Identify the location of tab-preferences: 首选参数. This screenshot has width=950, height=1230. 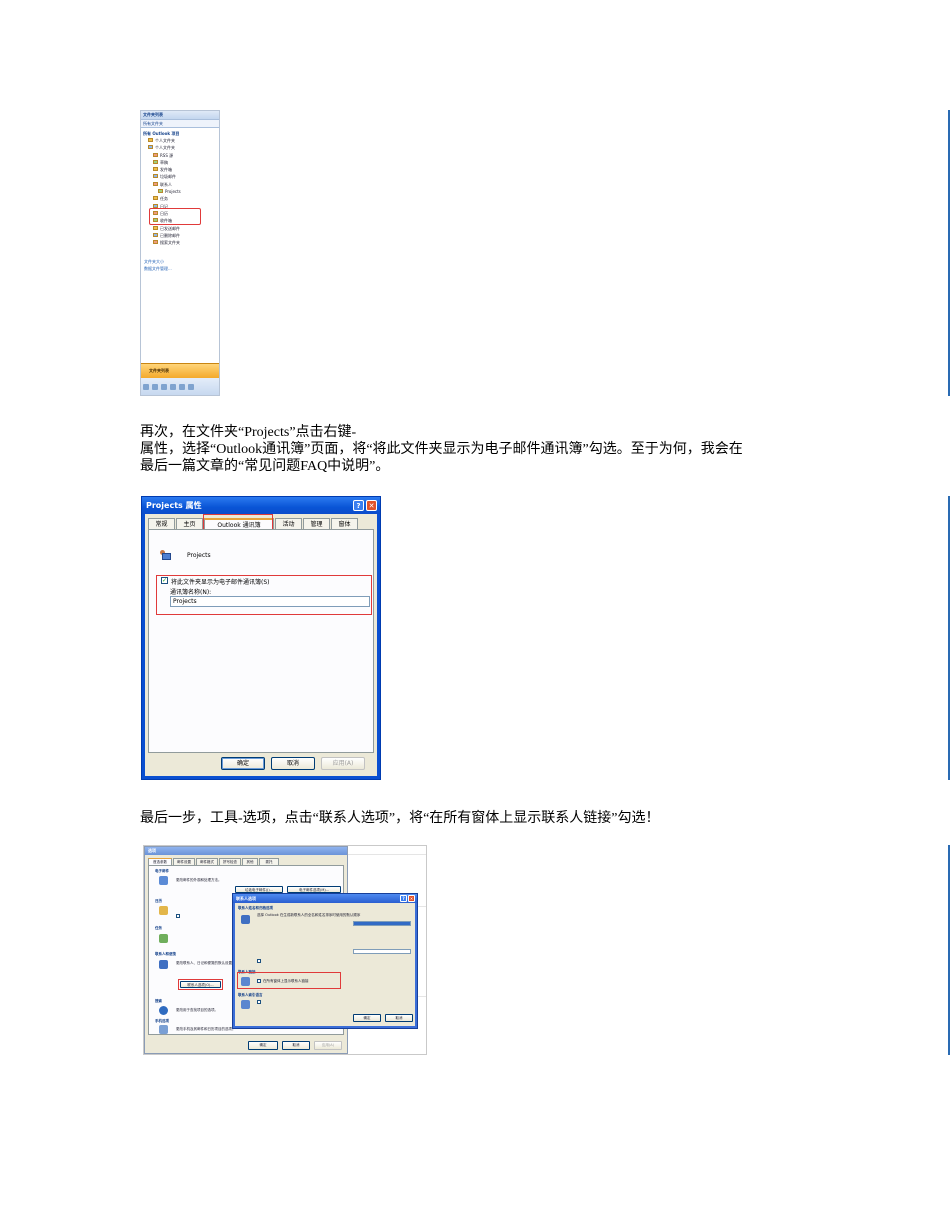
(160, 861).